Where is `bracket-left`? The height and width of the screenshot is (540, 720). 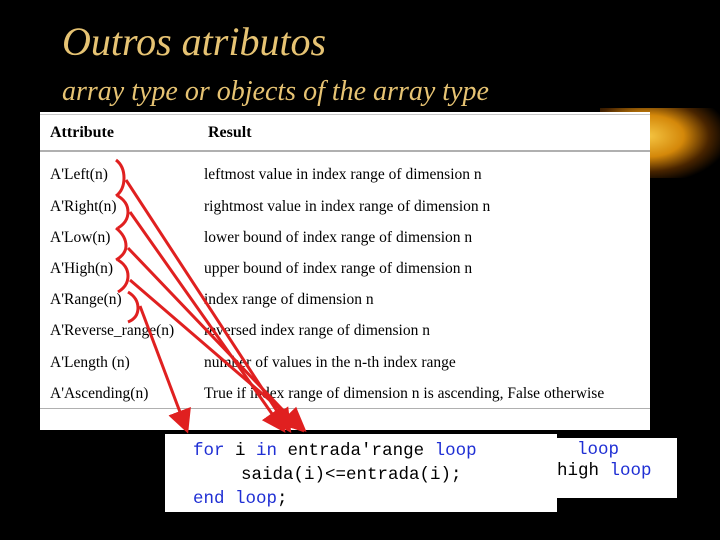
bracket-left is located at coordinates (120, 178).